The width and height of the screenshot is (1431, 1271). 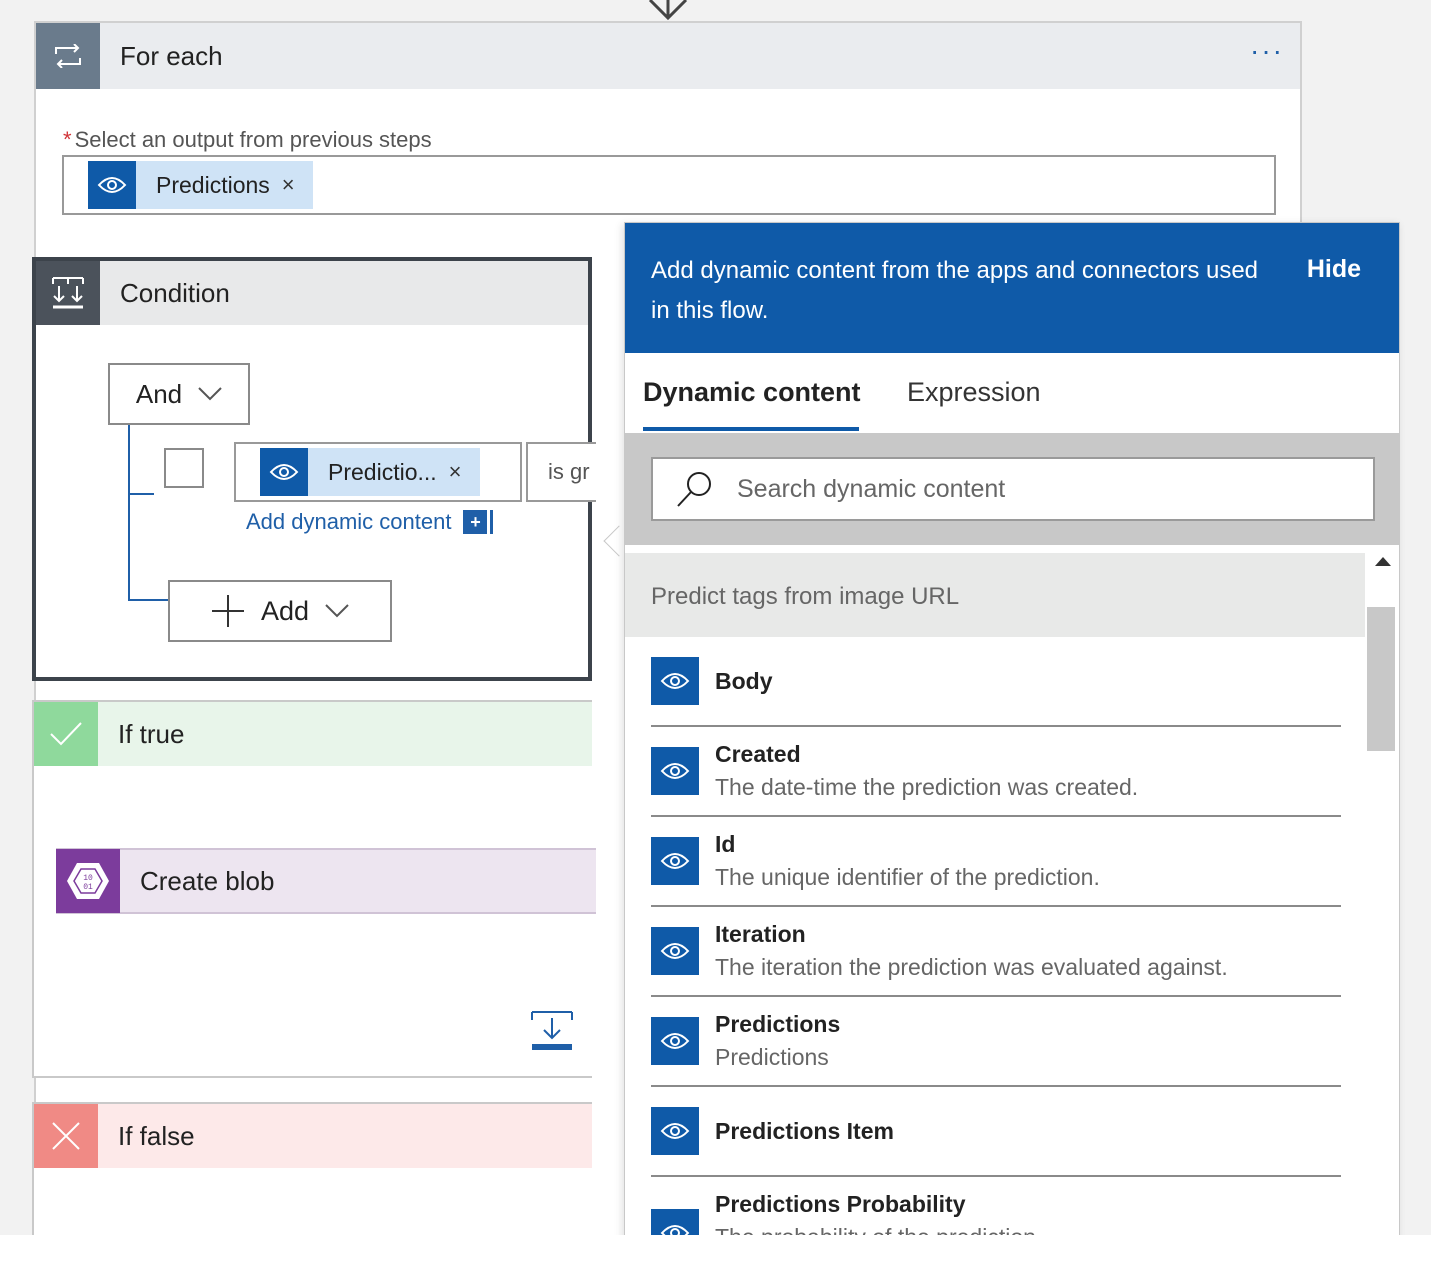 I want to click on plus-icon: +, so click(x=475, y=522).